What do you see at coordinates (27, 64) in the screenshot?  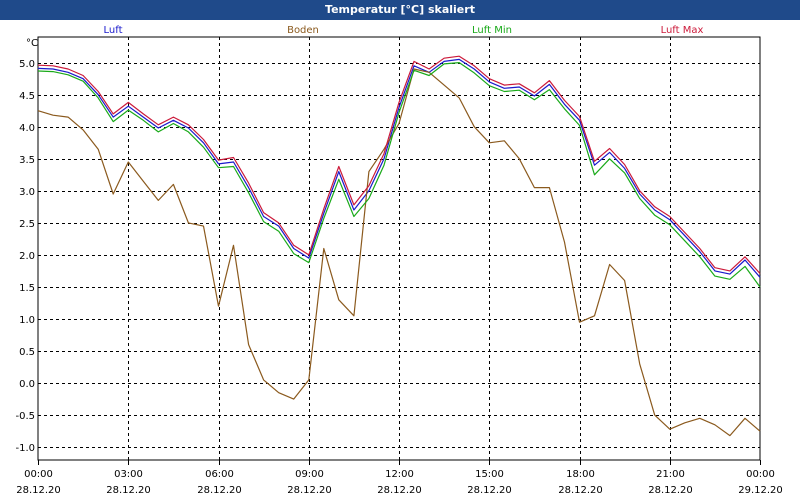 I see `y-tick-label: 5.0` at bounding box center [27, 64].